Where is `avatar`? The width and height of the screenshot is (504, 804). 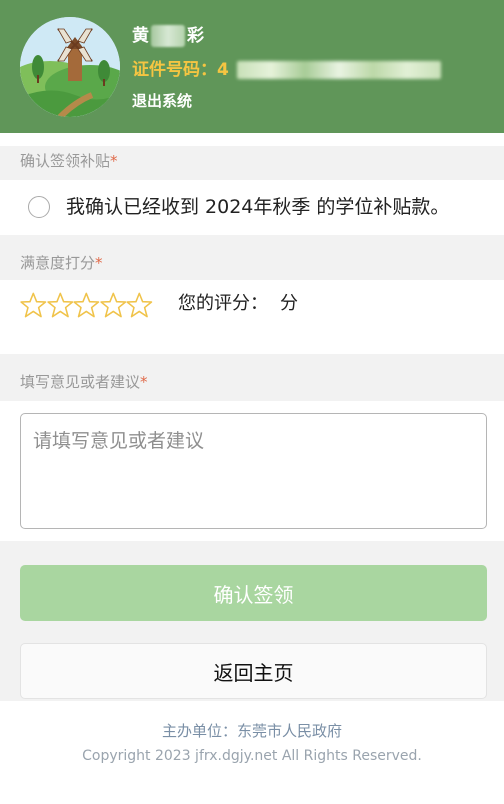
avatar is located at coordinates (70, 67).